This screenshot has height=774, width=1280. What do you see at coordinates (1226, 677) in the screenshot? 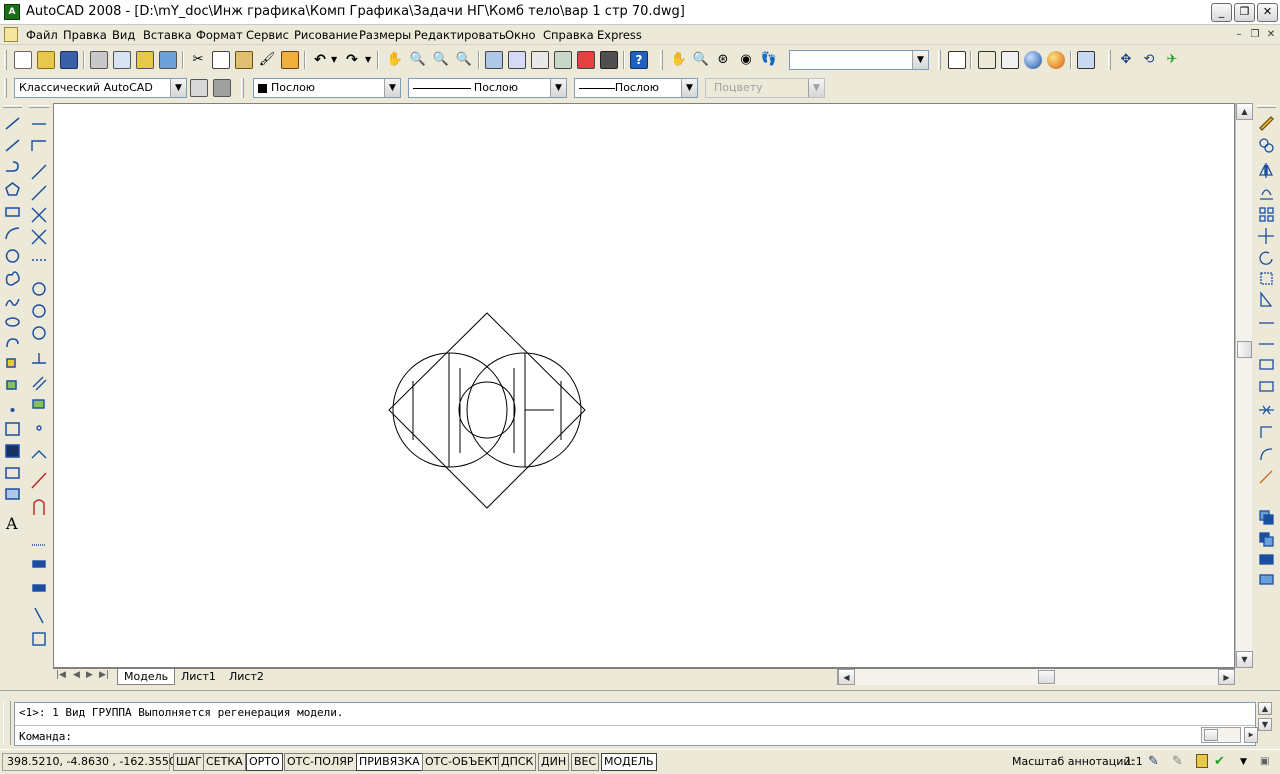
I see `scroll-right-icon: ▶` at bounding box center [1226, 677].